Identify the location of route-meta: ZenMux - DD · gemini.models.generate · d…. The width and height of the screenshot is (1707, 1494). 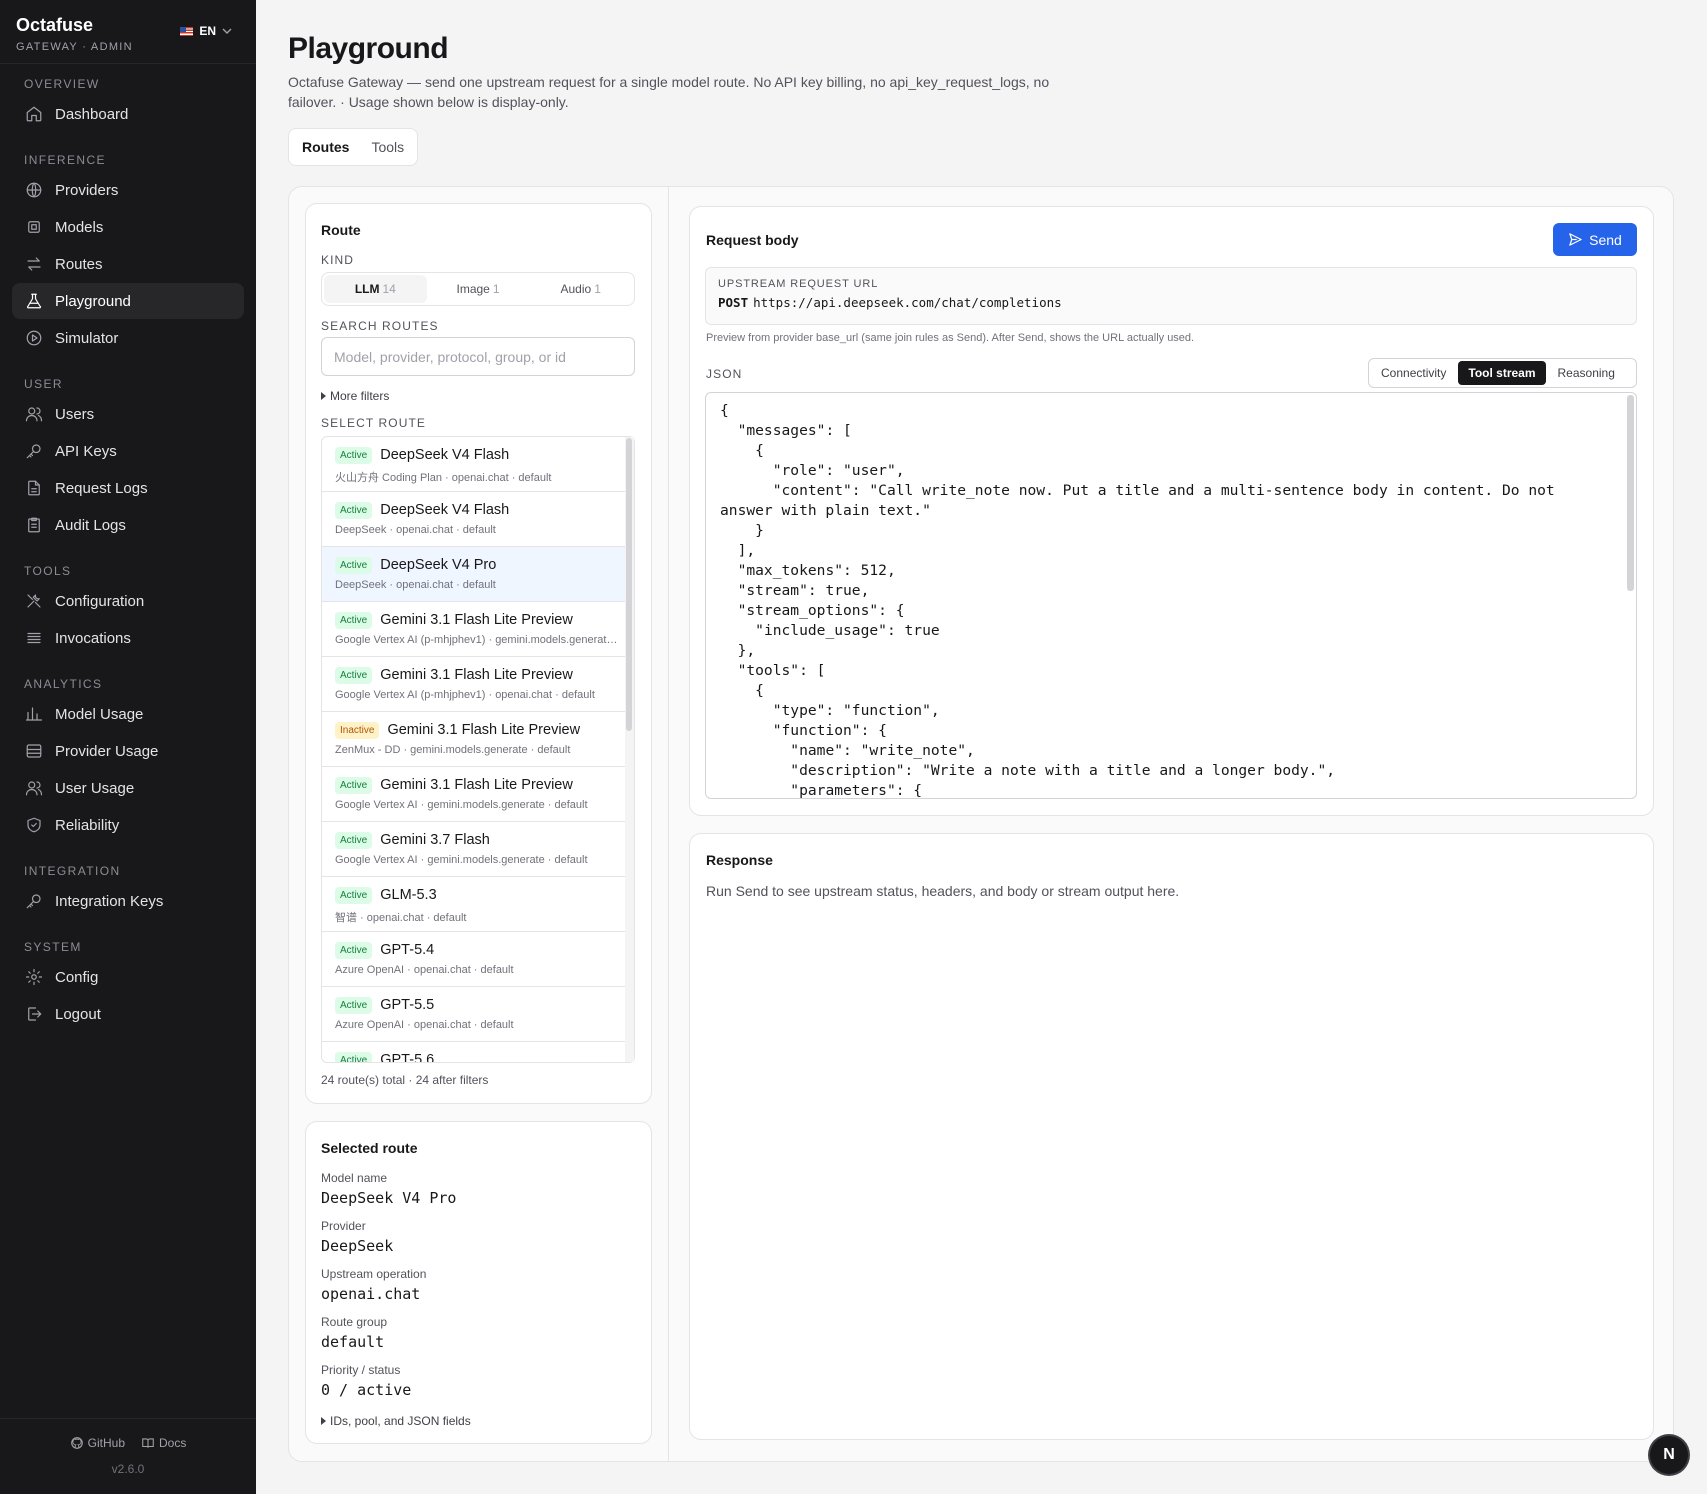
(453, 750).